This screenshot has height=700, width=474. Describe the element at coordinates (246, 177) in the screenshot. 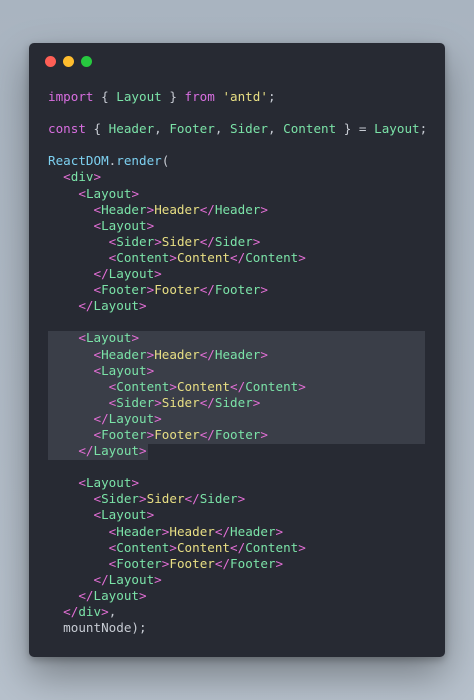

I see `code-line: <div>` at that location.